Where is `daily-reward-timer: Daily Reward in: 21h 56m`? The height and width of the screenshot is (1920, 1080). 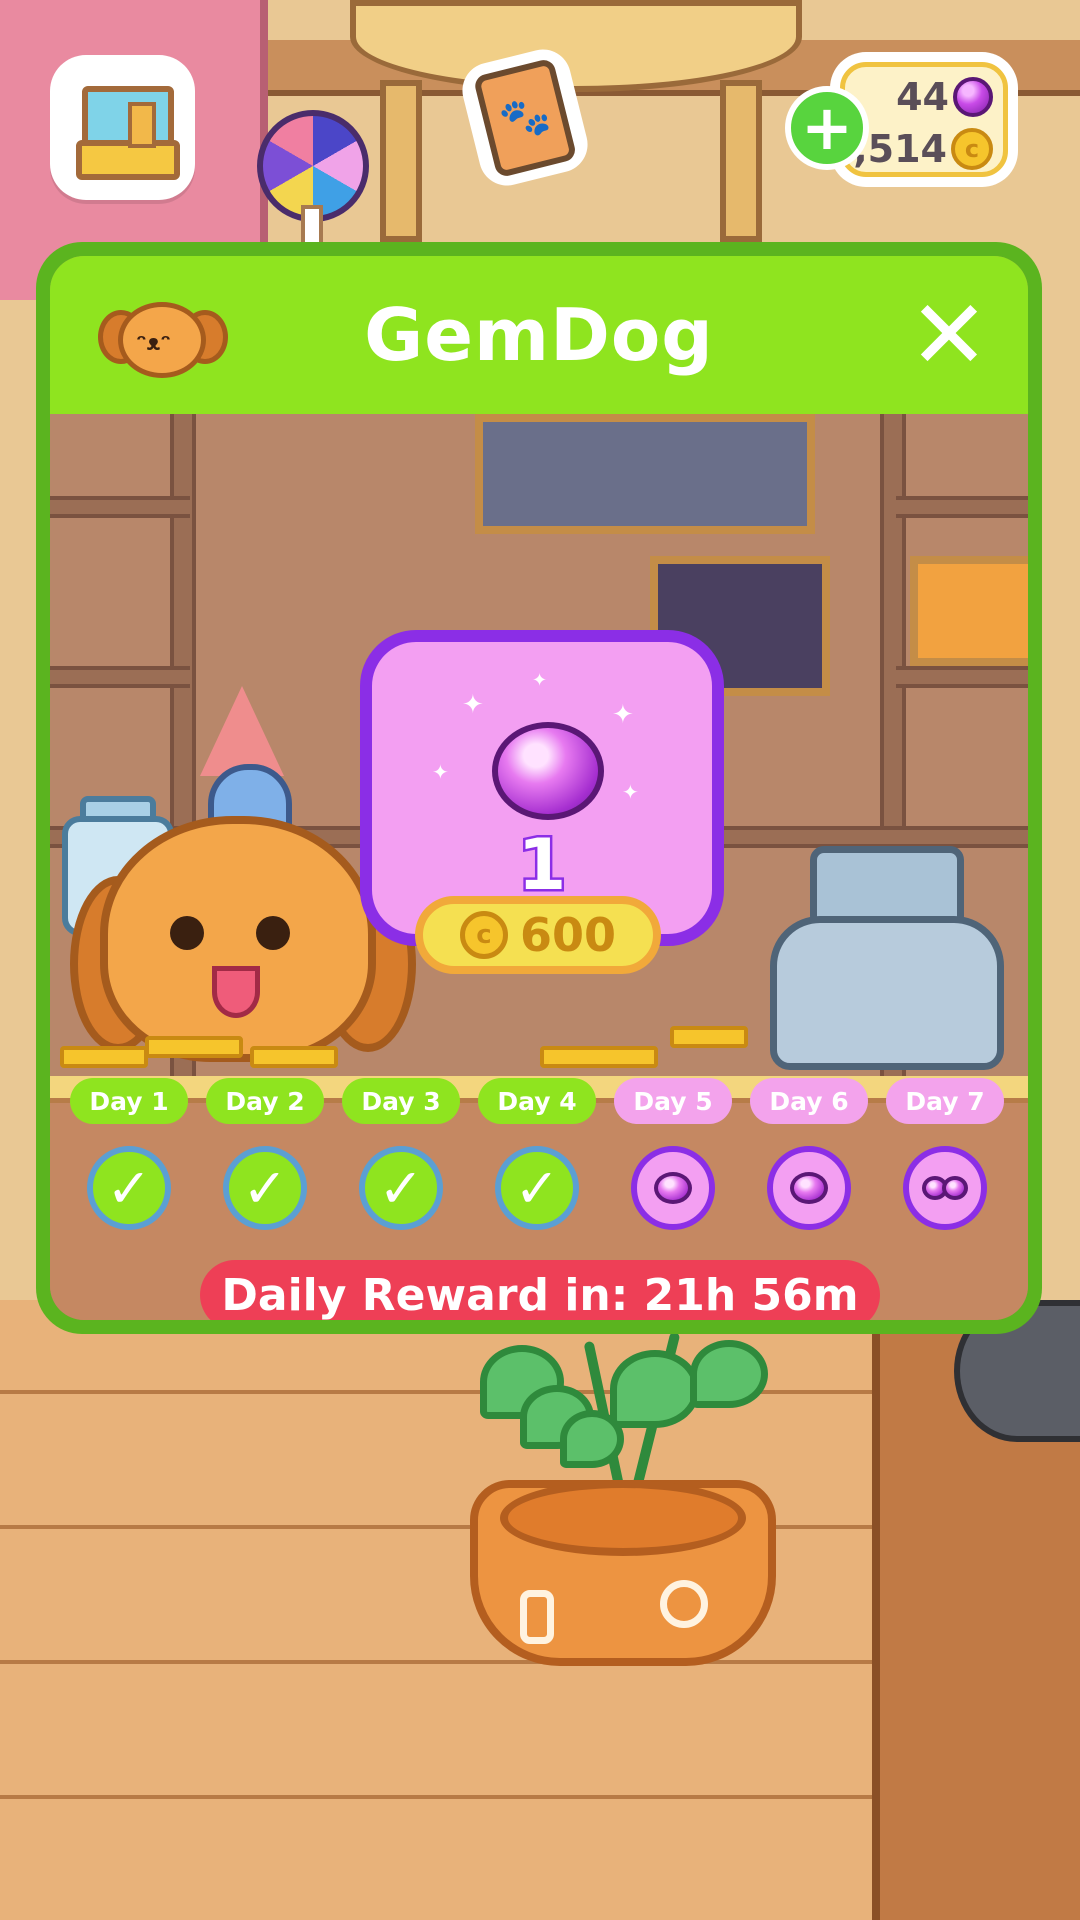 daily-reward-timer: Daily Reward in: 21h 56m is located at coordinates (540, 1290).